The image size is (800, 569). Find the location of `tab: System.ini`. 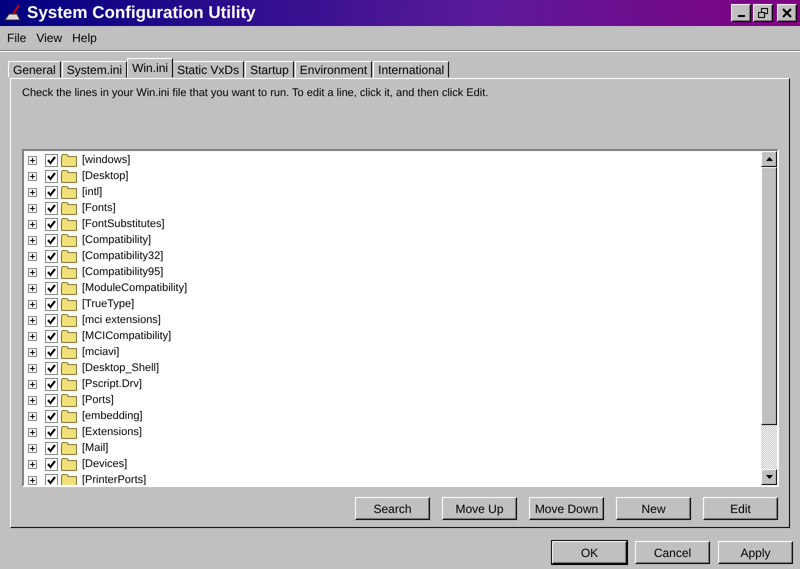

tab: System.ini is located at coordinates (95, 69).